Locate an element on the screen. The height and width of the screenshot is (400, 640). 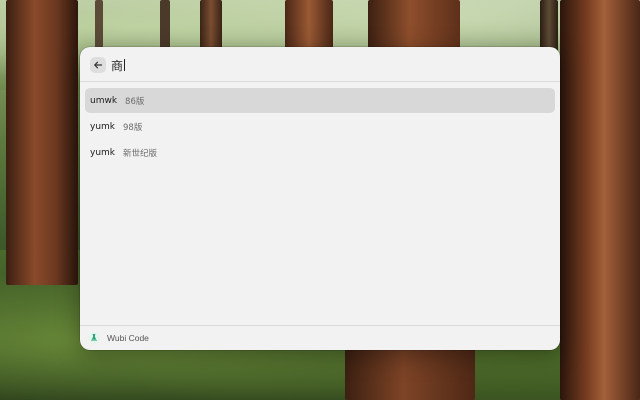
search-bar: 商 is located at coordinates (320, 64).